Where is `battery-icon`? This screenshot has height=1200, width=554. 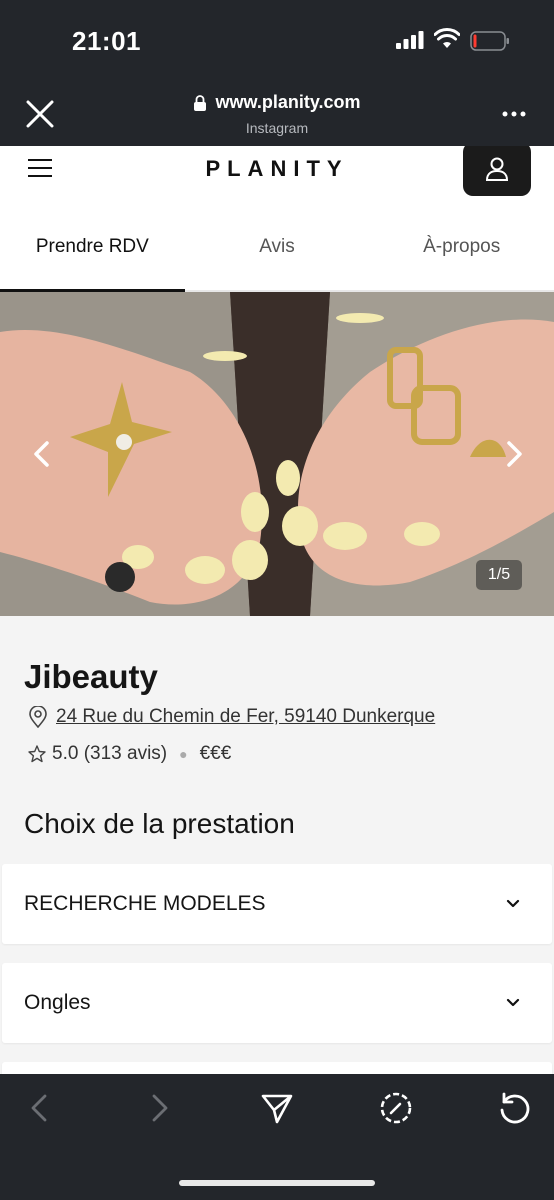 battery-icon is located at coordinates (489, 41).